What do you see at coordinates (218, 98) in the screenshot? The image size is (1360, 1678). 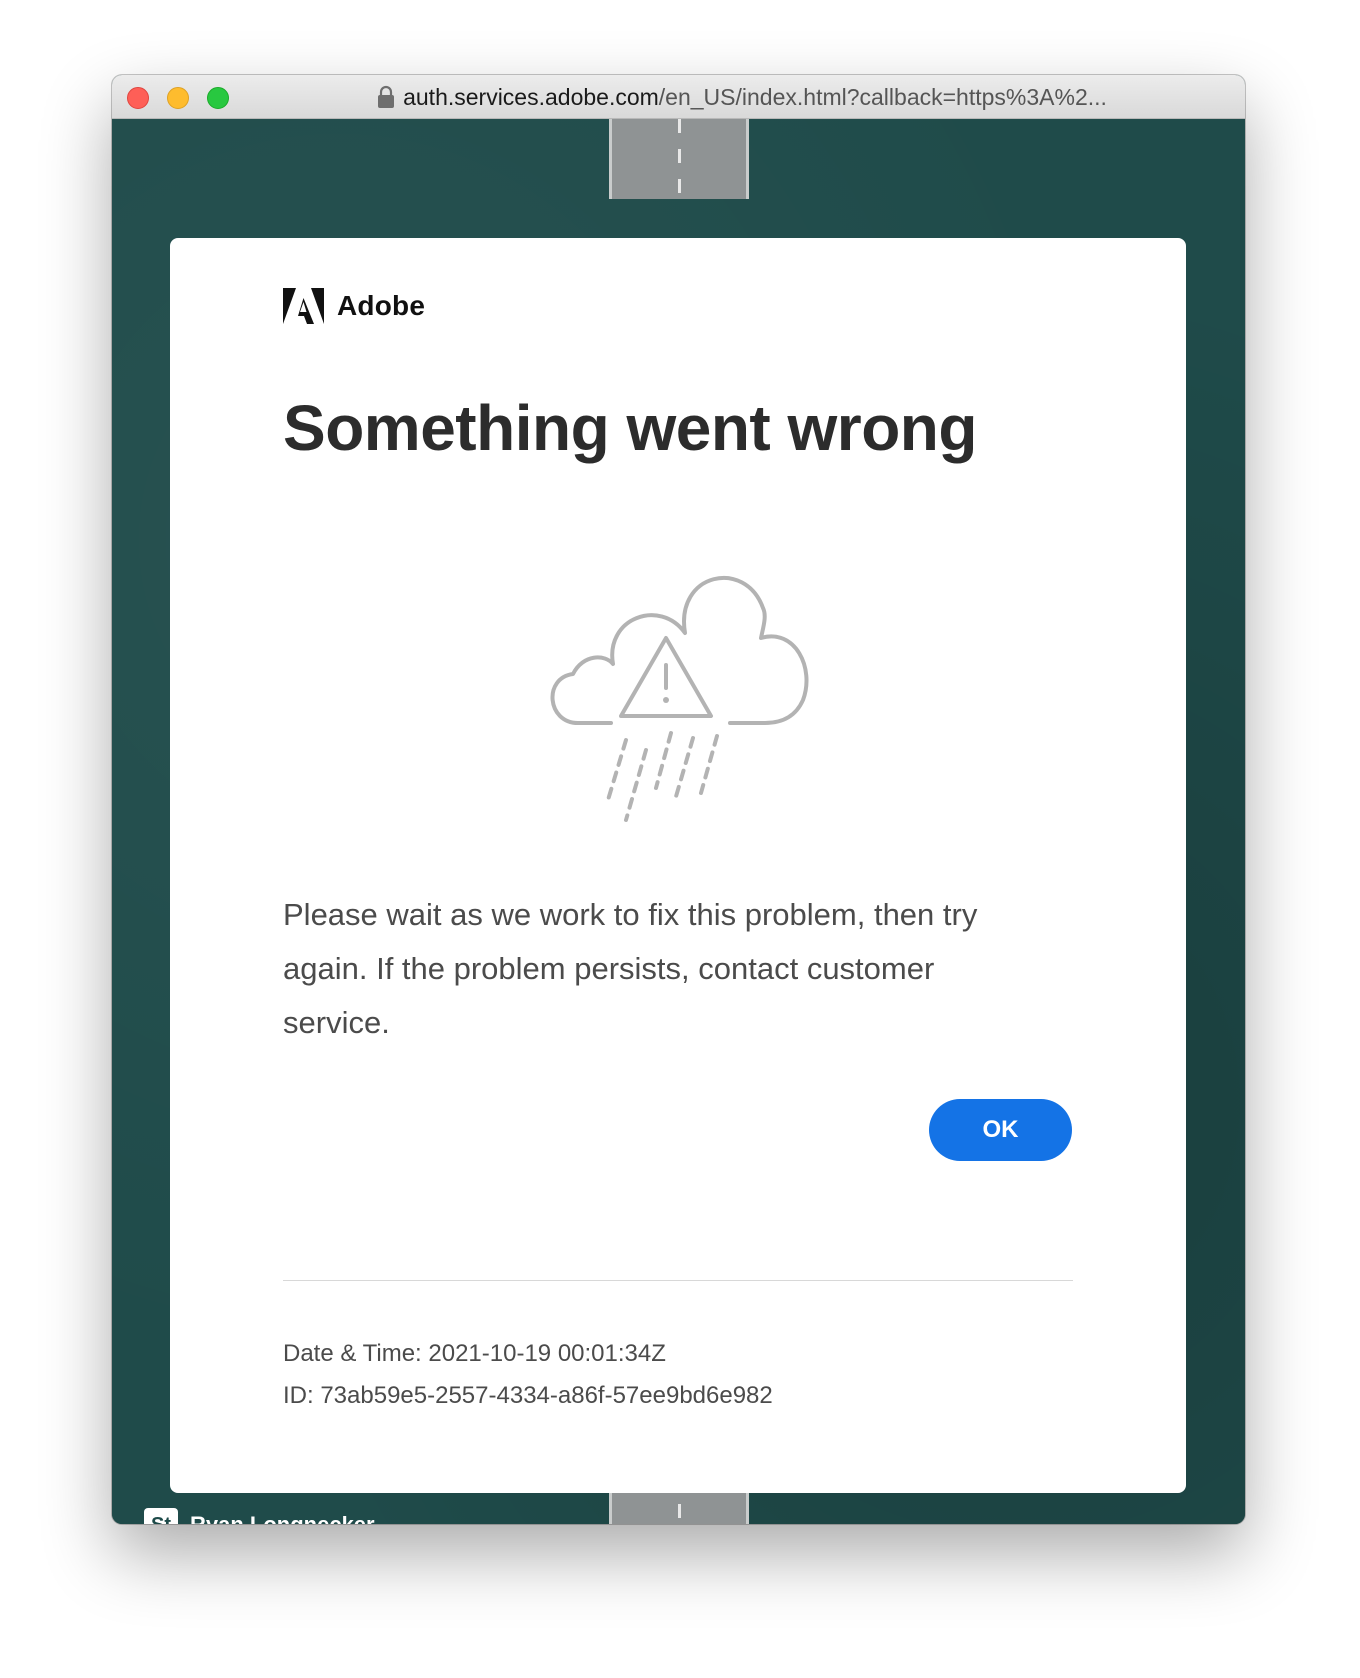 I see `zoom-window-button` at bounding box center [218, 98].